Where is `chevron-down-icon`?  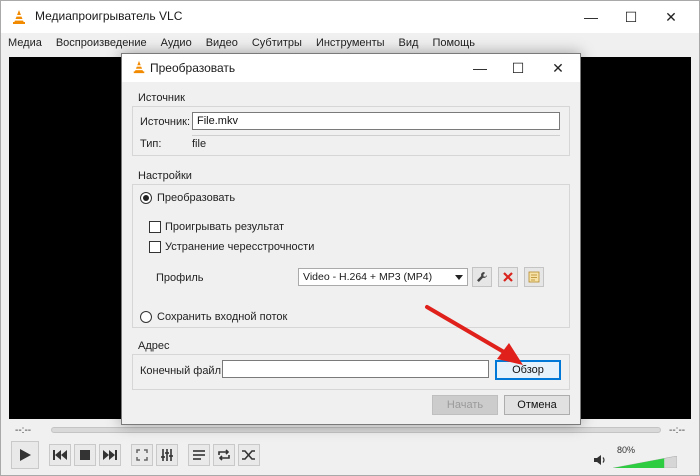
chevron-down-icon is located at coordinates (459, 277).